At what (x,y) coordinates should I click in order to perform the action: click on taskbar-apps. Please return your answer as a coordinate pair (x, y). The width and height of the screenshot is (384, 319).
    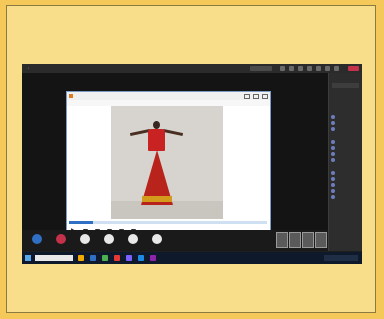
    Looking at the image, I should click on (117, 258).